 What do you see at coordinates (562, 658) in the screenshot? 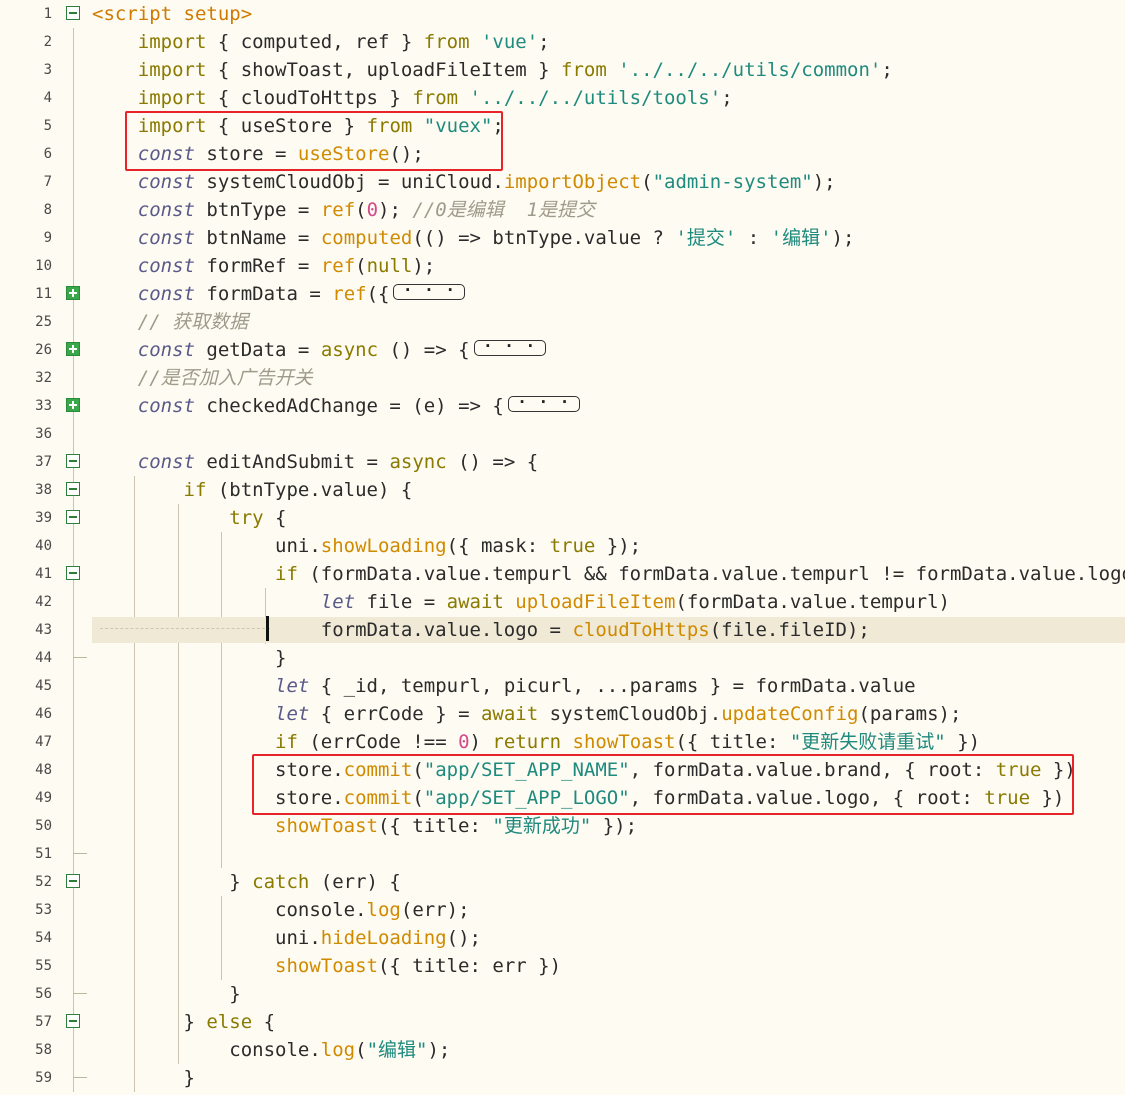
I see `code-line-44: 44 }` at bounding box center [562, 658].